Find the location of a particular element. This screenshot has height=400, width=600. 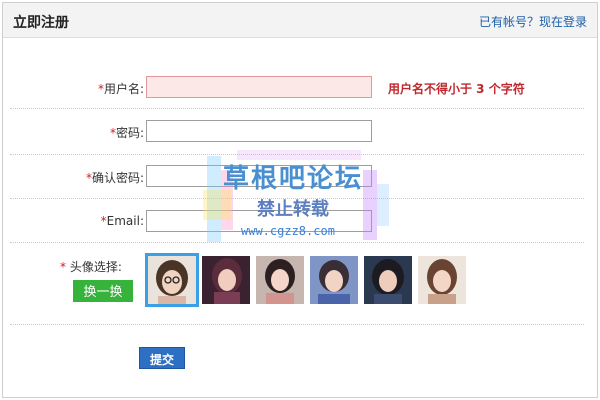

email-input is located at coordinates (259, 221).